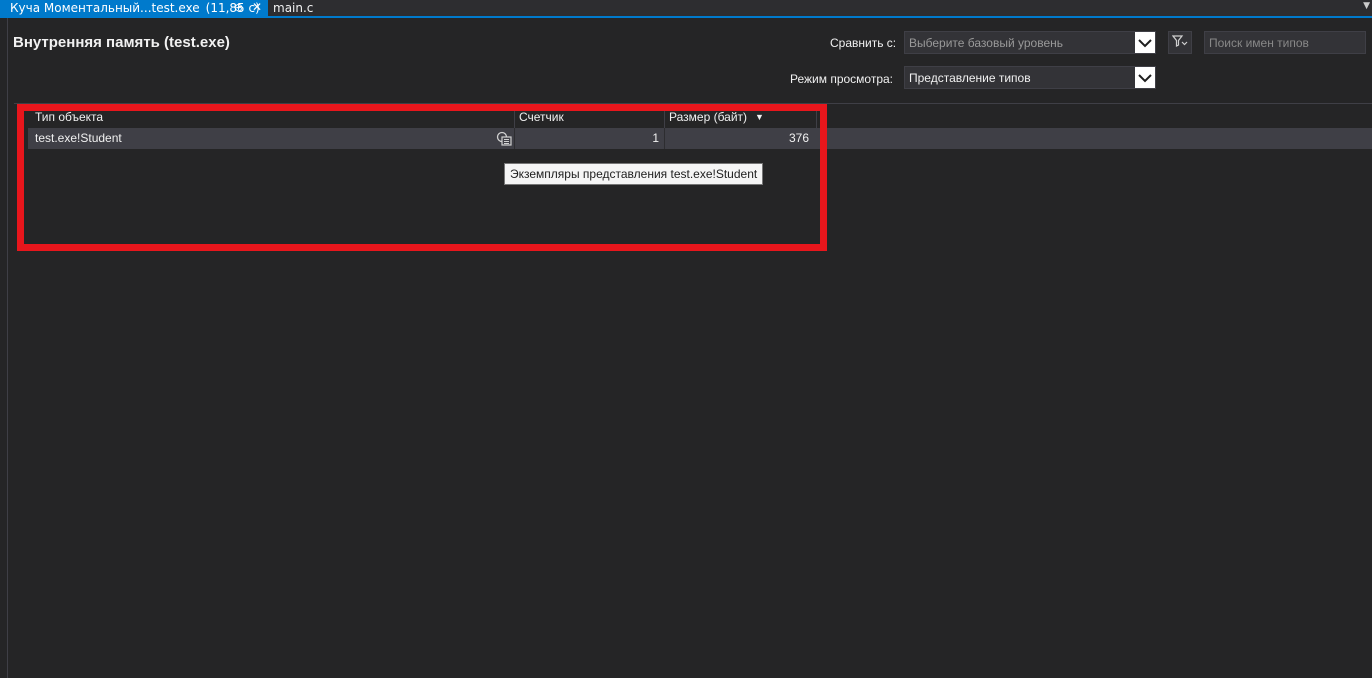  What do you see at coordinates (1366, 6) in the screenshot?
I see `chevron-down-icon: ▼` at bounding box center [1366, 6].